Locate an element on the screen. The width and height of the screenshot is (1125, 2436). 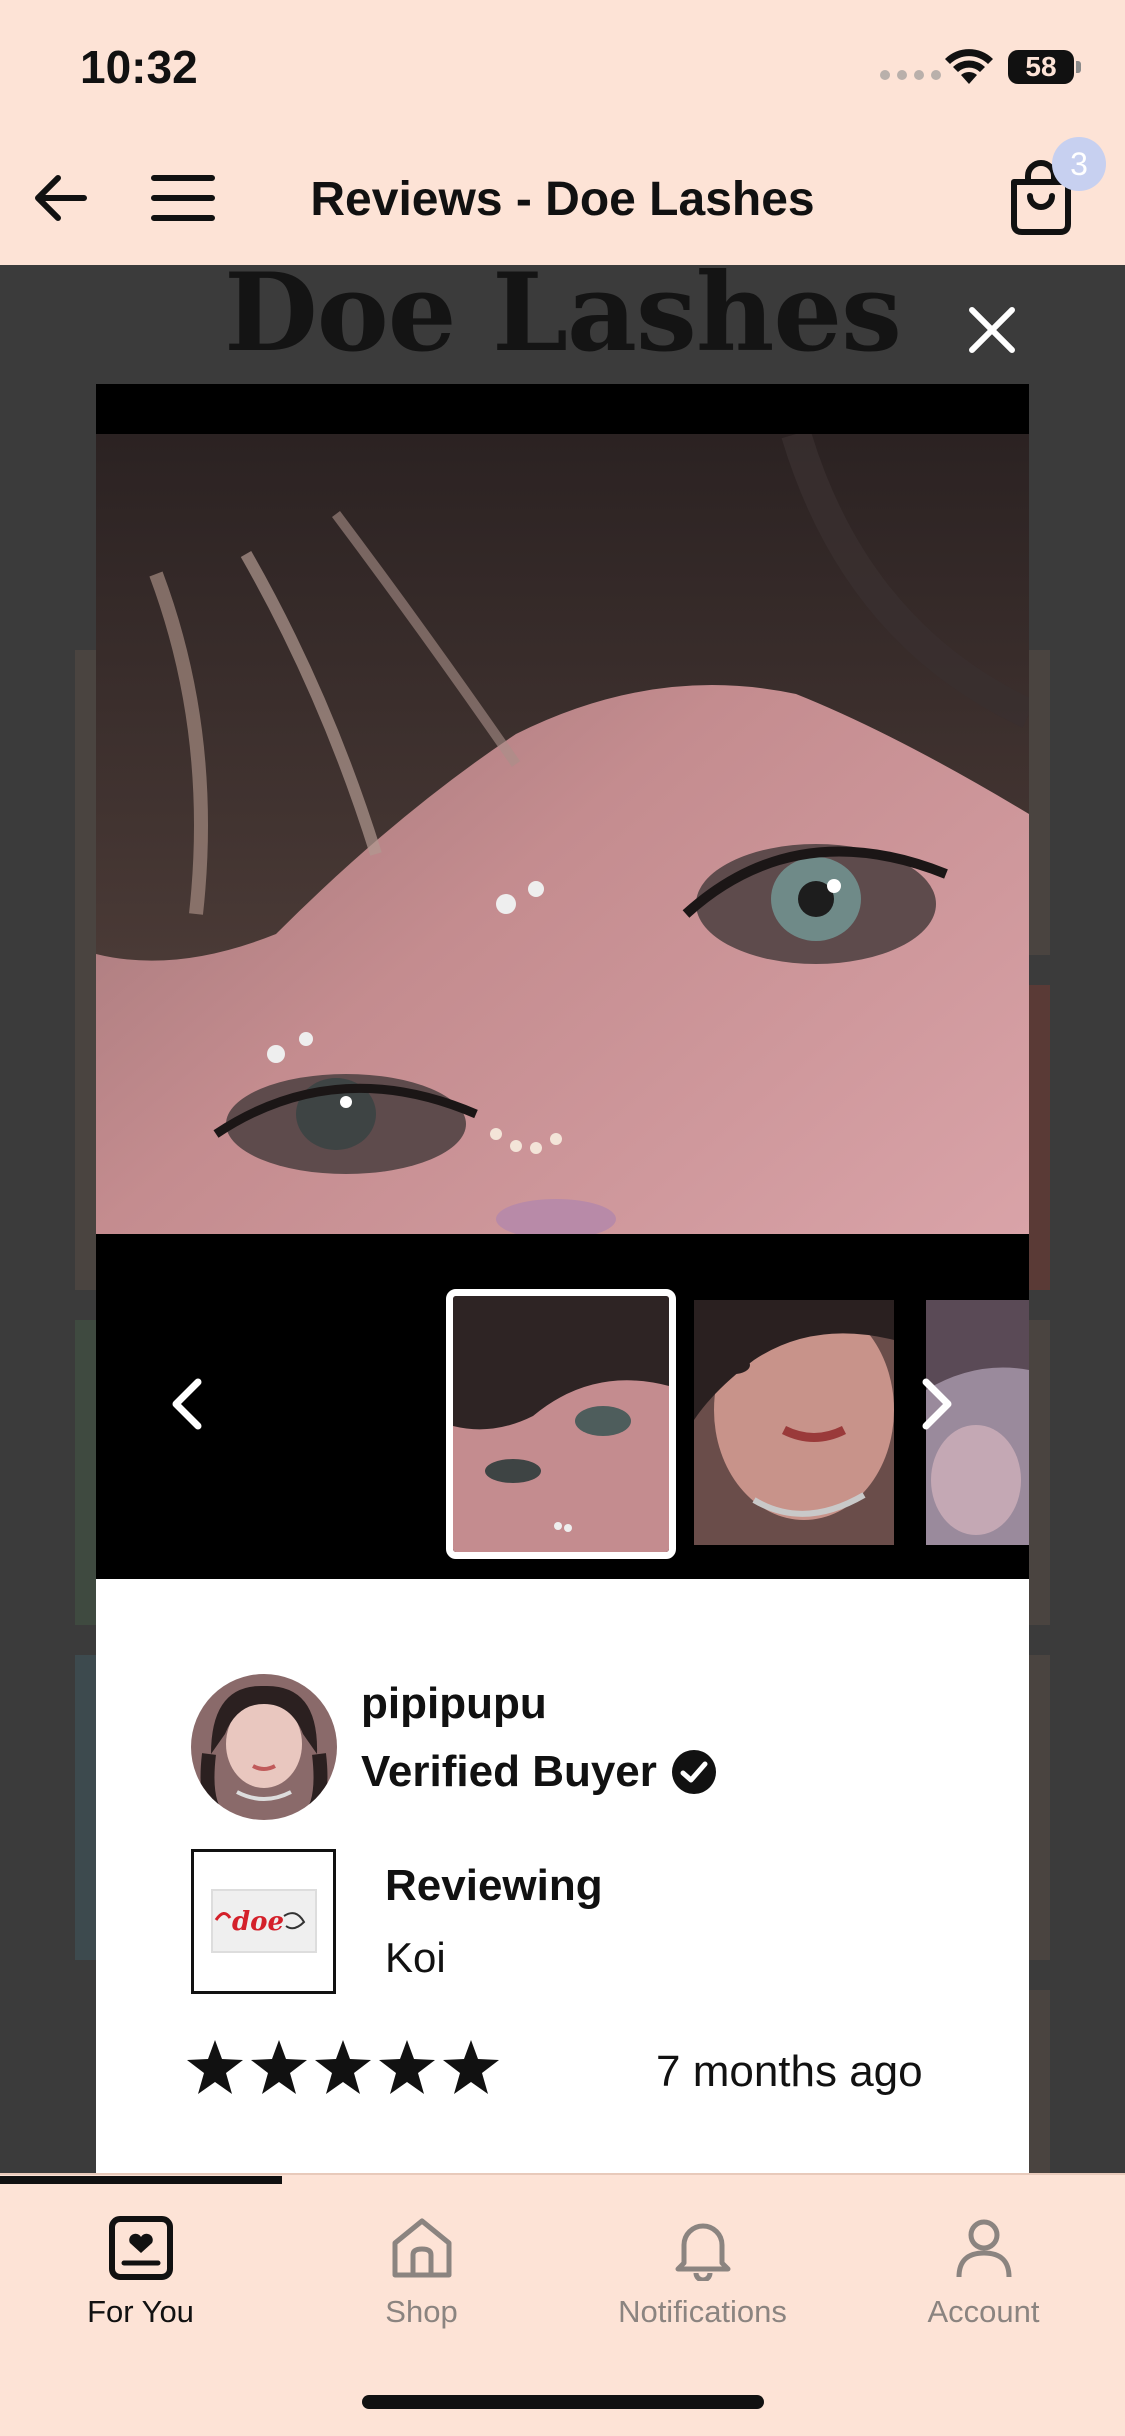
tab-account: Account is located at coordinates (983, 2272).